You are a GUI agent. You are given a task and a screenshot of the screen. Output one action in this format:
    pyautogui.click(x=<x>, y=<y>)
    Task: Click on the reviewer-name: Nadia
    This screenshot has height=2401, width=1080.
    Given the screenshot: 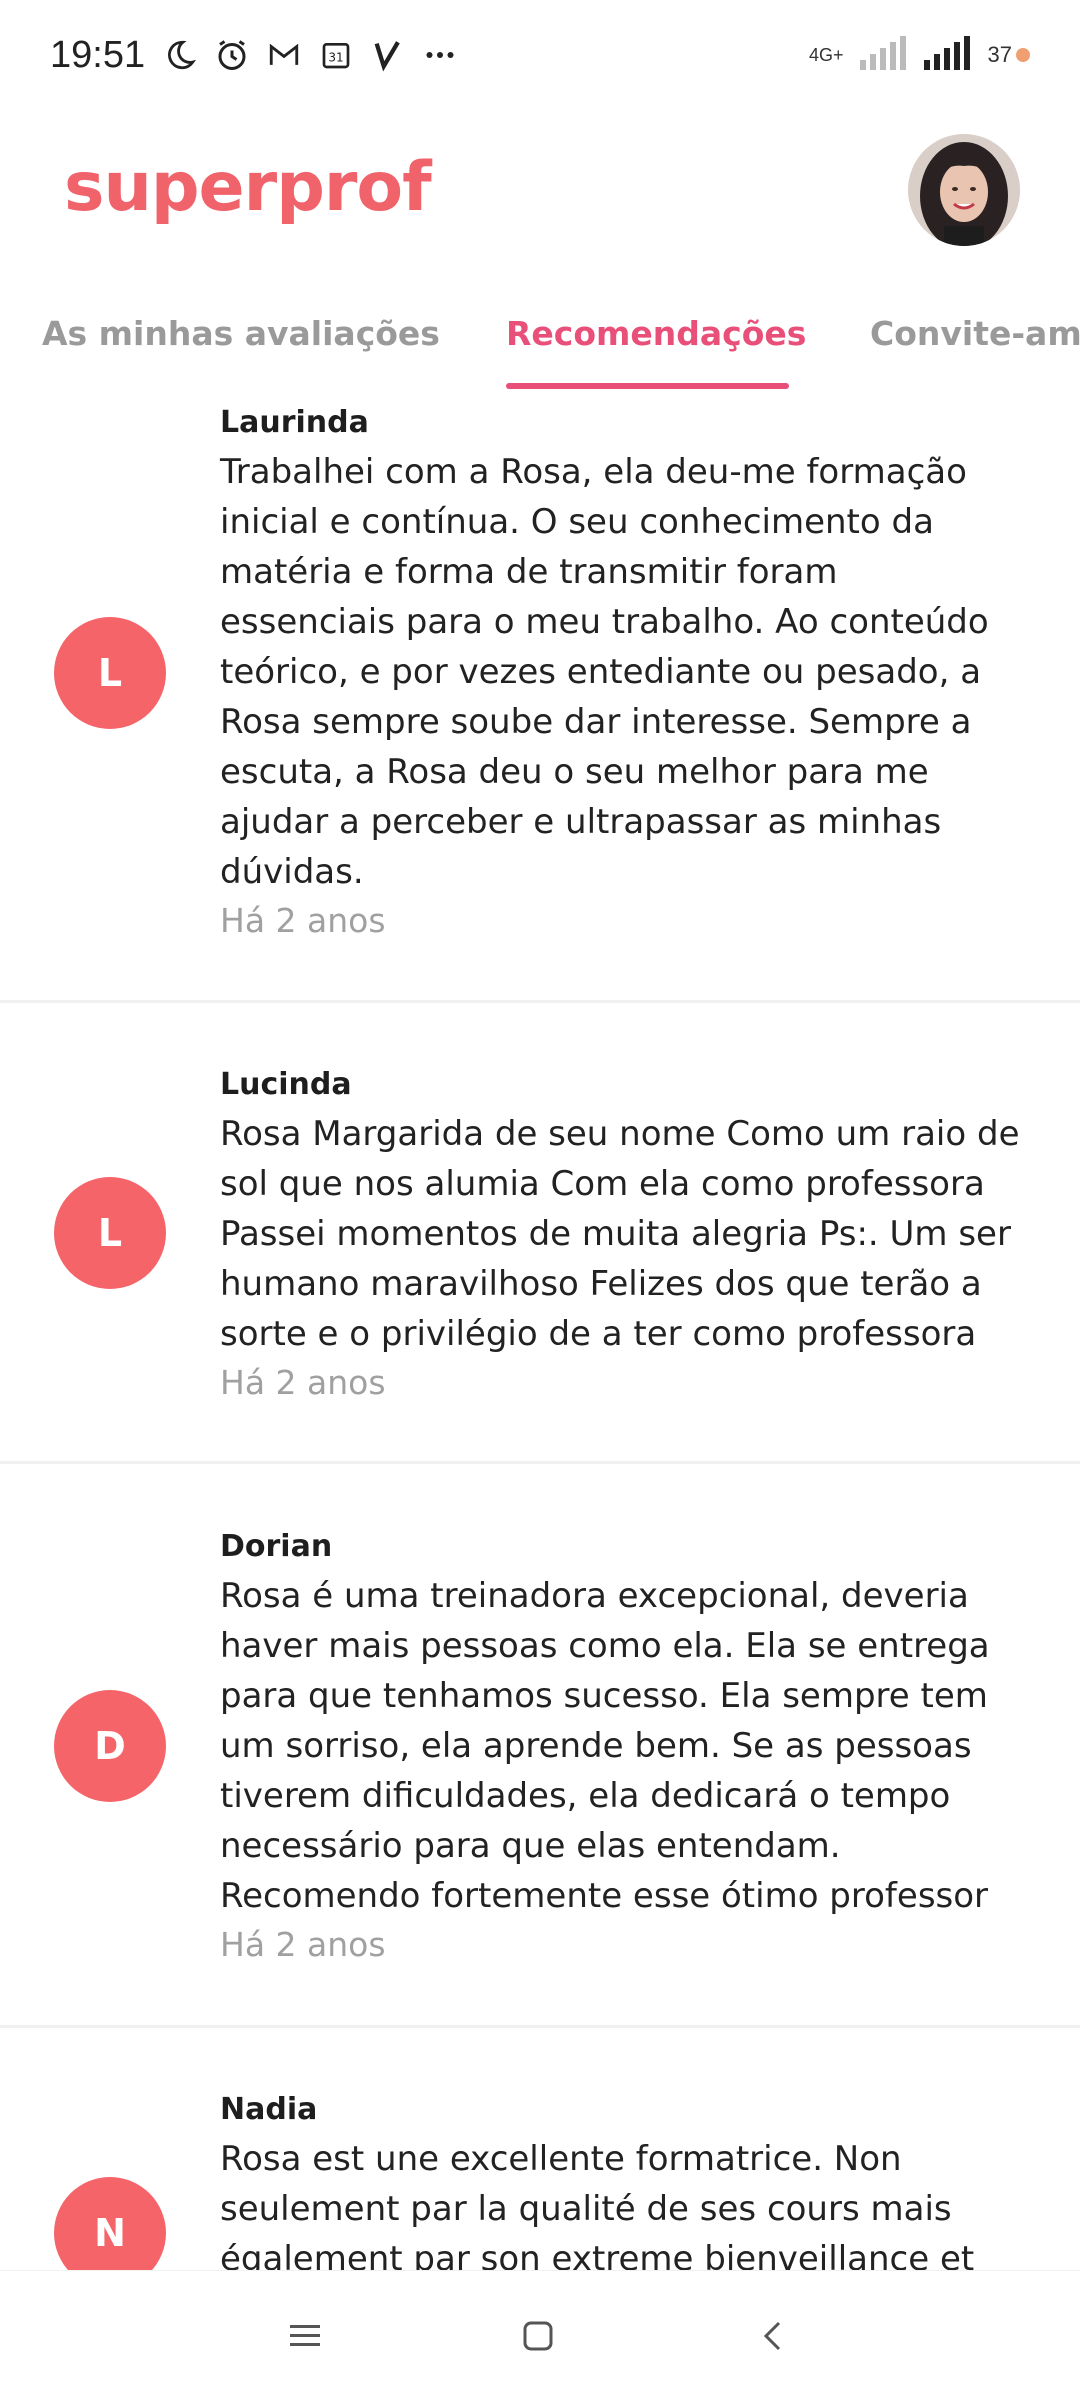 What is the action you would take?
    pyautogui.click(x=269, y=2109)
    